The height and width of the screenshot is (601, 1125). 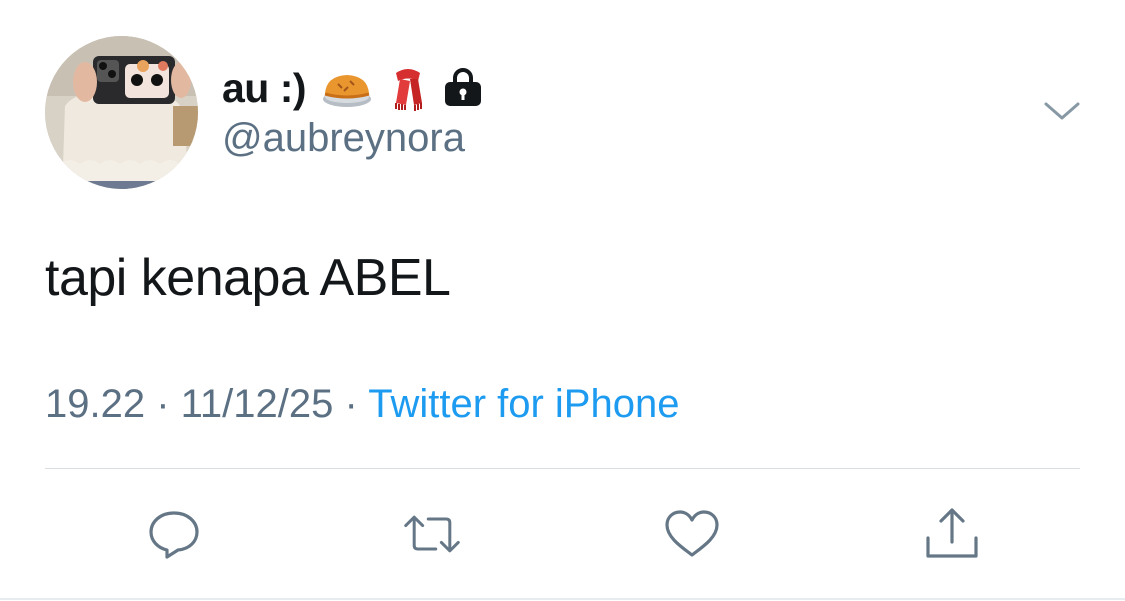 I want to click on share-icon, so click(x=952, y=533).